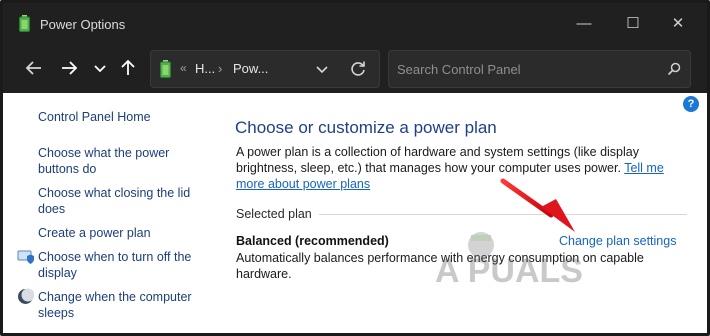 This screenshot has height=336, width=710. I want to click on arrow-up-icon, so click(128, 67).